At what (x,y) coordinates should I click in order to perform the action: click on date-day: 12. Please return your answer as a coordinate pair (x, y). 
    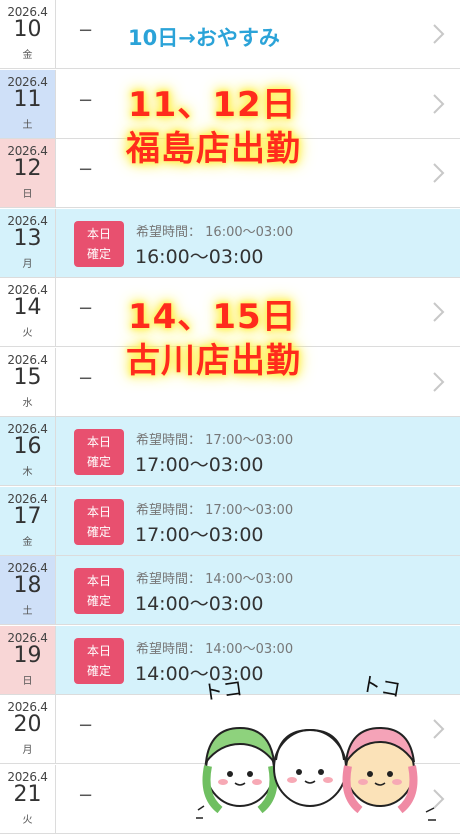
    Looking at the image, I should click on (27, 168).